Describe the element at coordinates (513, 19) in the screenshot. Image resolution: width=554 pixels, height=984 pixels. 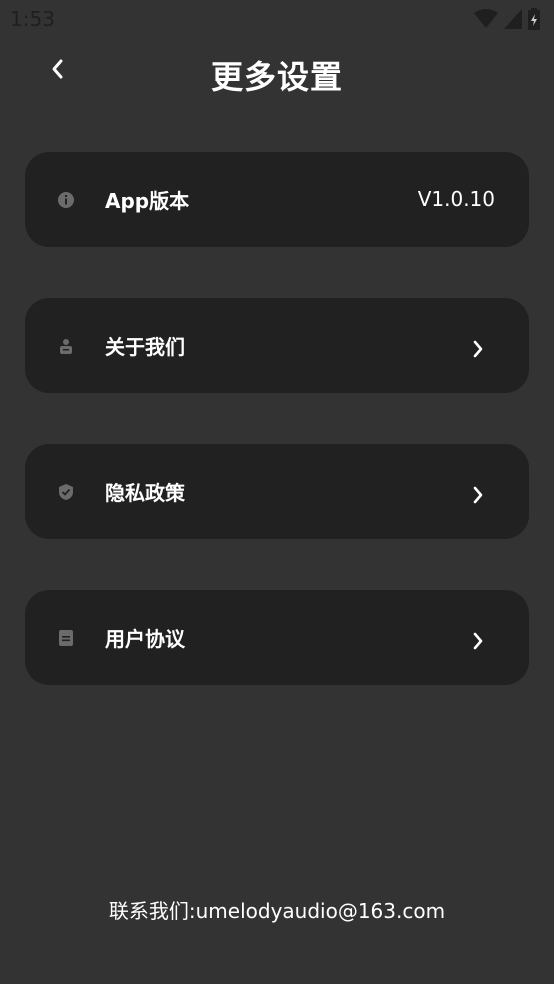
I see `cell-signal-icon` at that location.